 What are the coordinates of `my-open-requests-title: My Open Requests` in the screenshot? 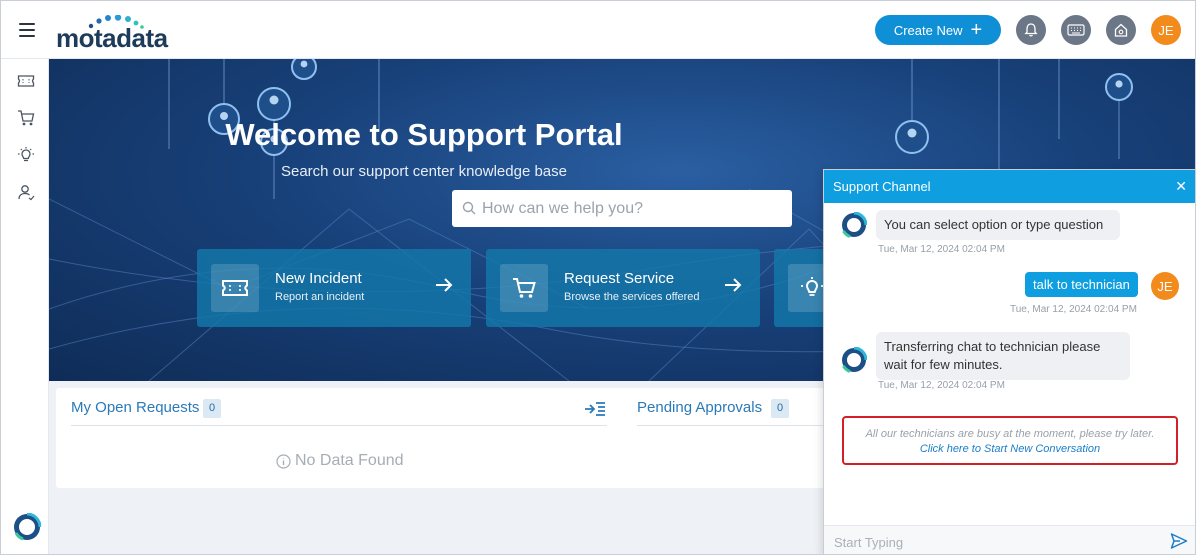 It's located at (135, 407).